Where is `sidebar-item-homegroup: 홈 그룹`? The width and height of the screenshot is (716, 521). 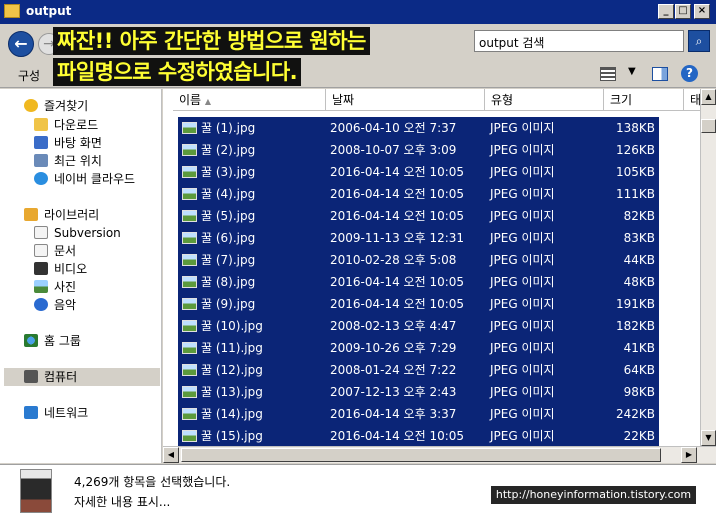
sidebar-item-homegroup: 홈 그룹 is located at coordinates (52, 341).